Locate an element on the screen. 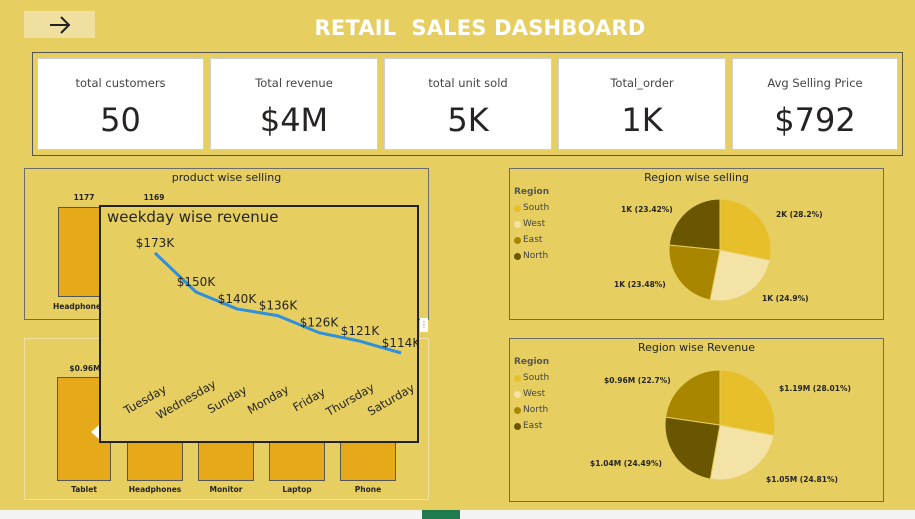 The image size is (915, 519). data-label: $136K is located at coordinates (279, 306).